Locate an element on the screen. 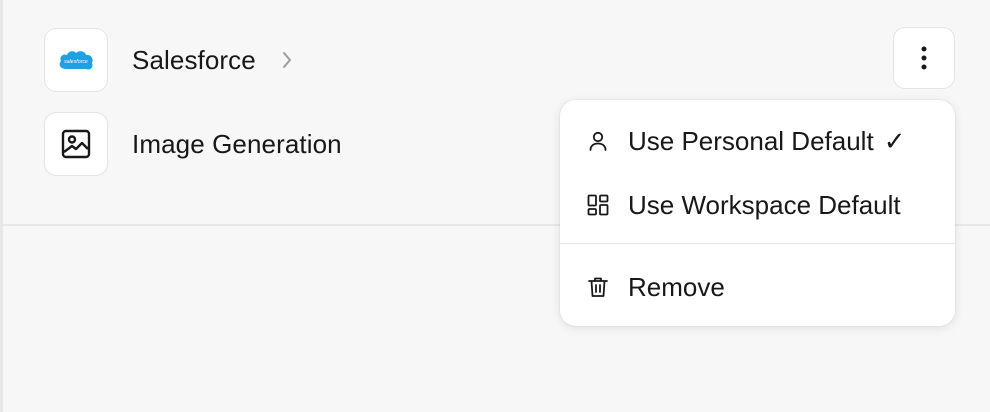 This screenshot has width=990, height=412. menu-item-remove: Remove is located at coordinates (757, 287).